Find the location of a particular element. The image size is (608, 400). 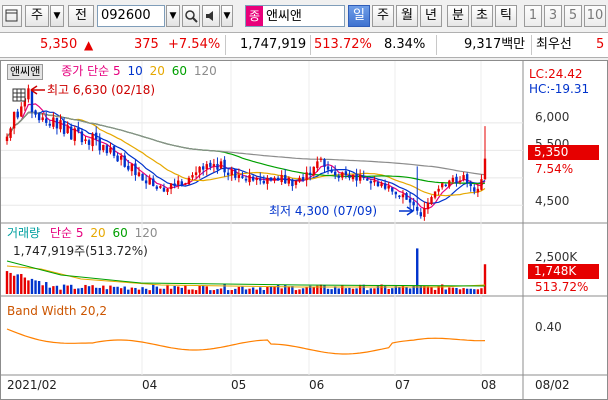

stock-code-dropdown: ▼ is located at coordinates (173, 16).